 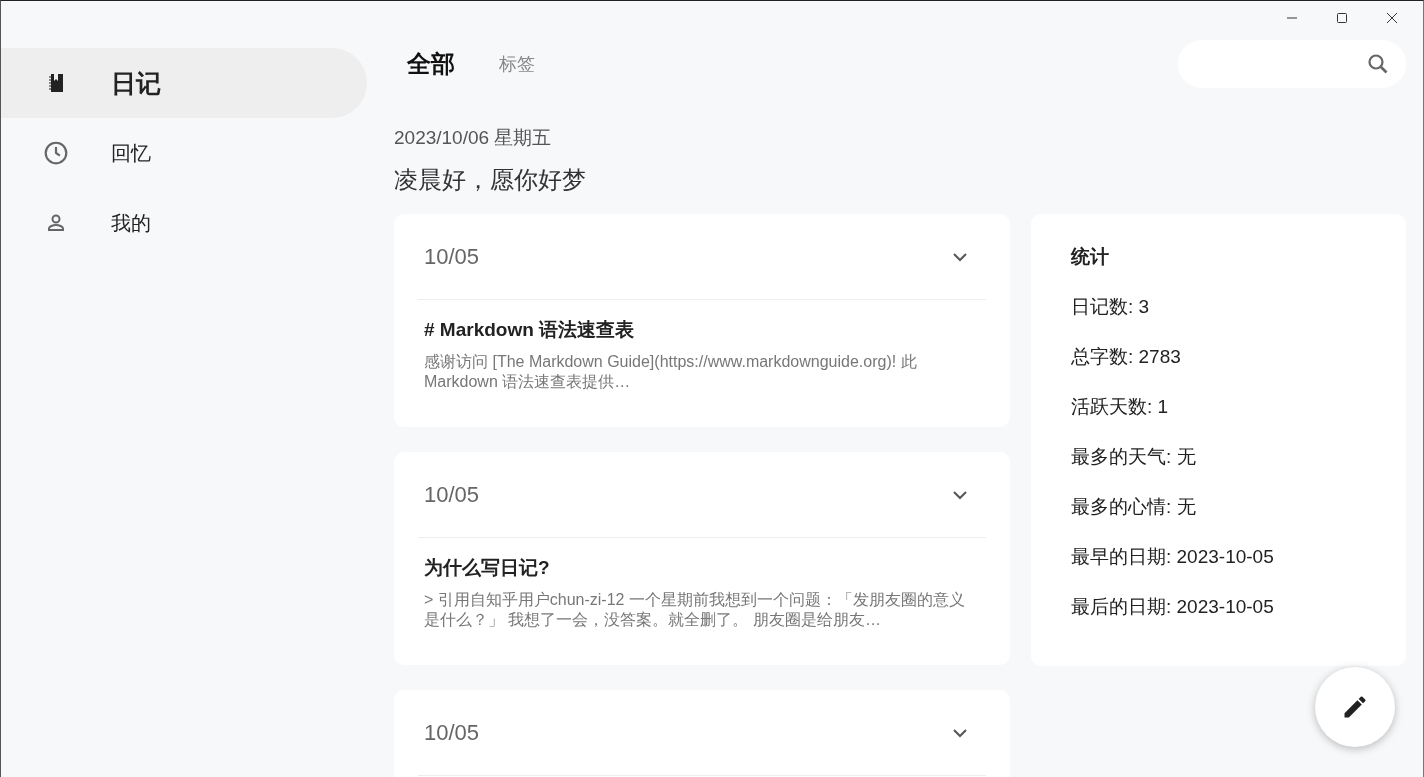 I want to click on stat-line: 最早的日期: 2023-10-05, so click(x=1173, y=557).